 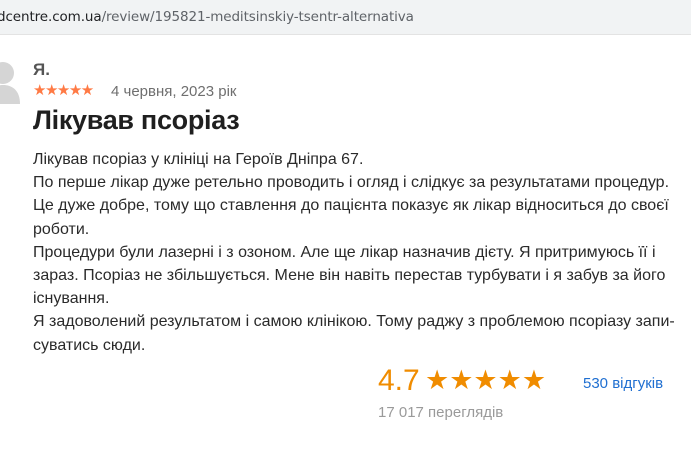 What do you see at coordinates (61, 229) in the screenshot?
I see `review-text-line: роботи.` at bounding box center [61, 229].